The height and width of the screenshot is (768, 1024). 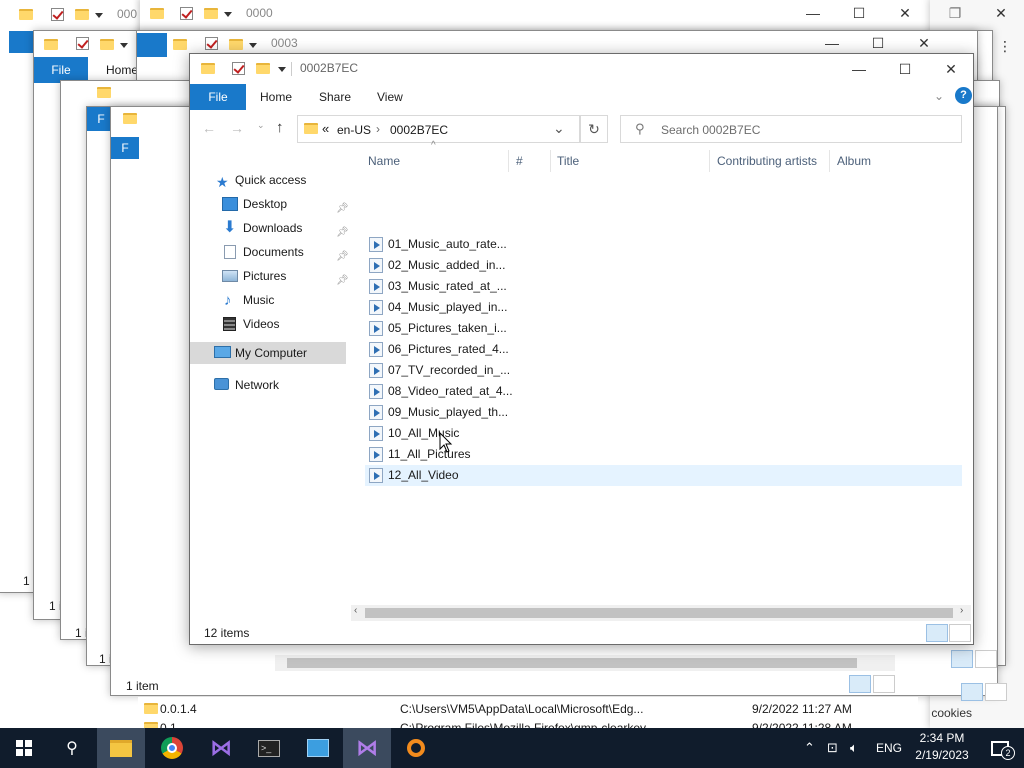 What do you see at coordinates (280, 385) in the screenshot?
I see `sidebar-item-network: Network` at bounding box center [280, 385].